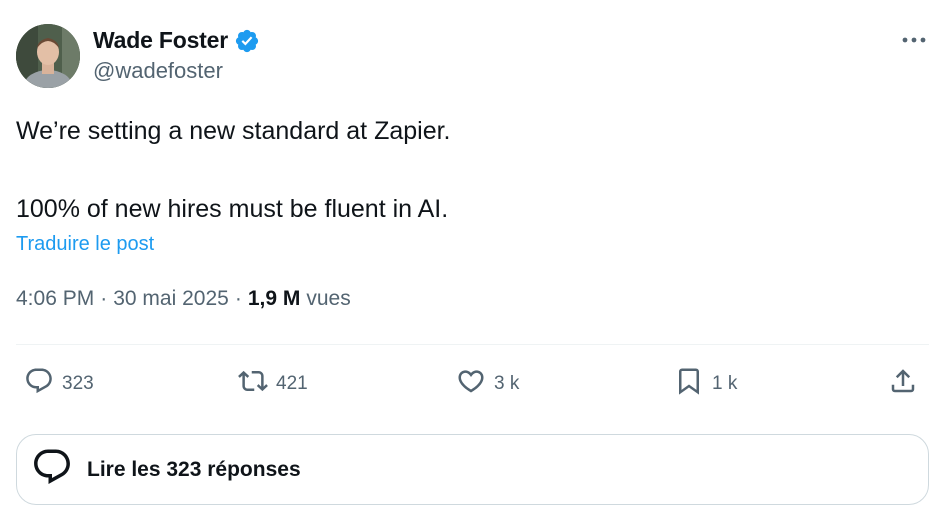 This screenshot has width=945, height=511. What do you see at coordinates (689, 384) in the screenshot?
I see `bookmark-icon` at bounding box center [689, 384].